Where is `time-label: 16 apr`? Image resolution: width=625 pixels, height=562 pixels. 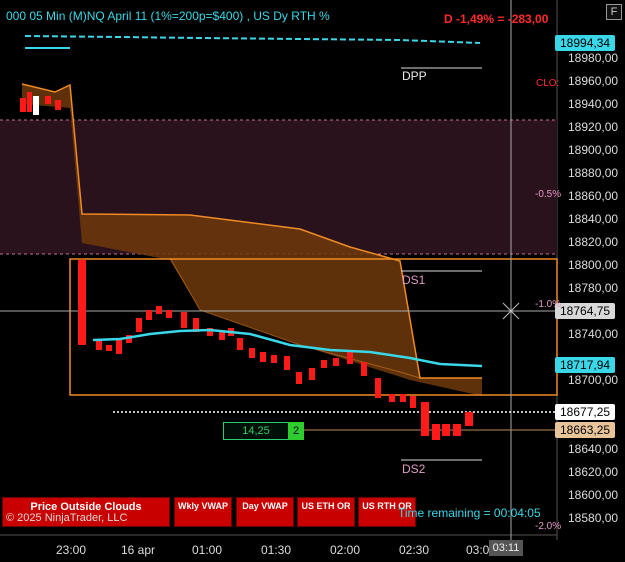
time-label: 16 apr is located at coordinates (138, 550).